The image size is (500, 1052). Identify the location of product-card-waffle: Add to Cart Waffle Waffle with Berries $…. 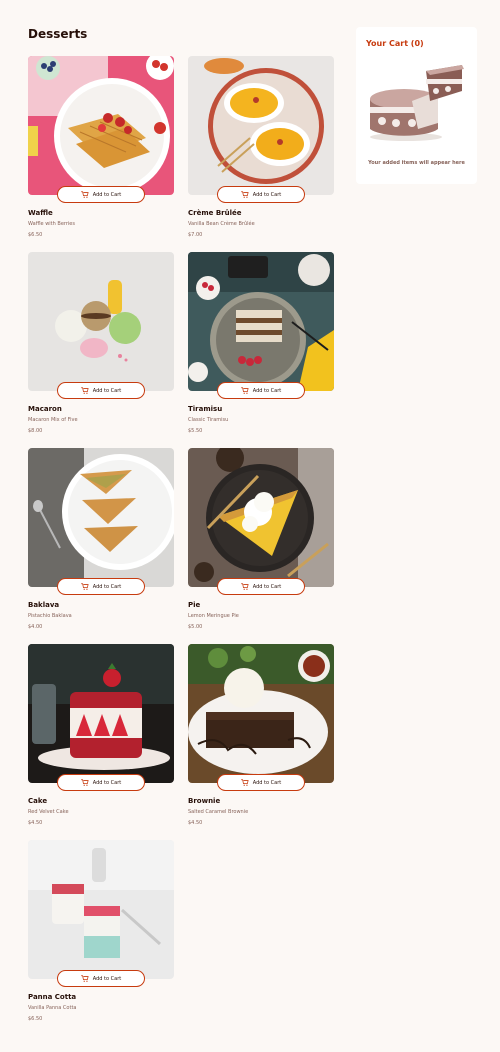
(101, 154).